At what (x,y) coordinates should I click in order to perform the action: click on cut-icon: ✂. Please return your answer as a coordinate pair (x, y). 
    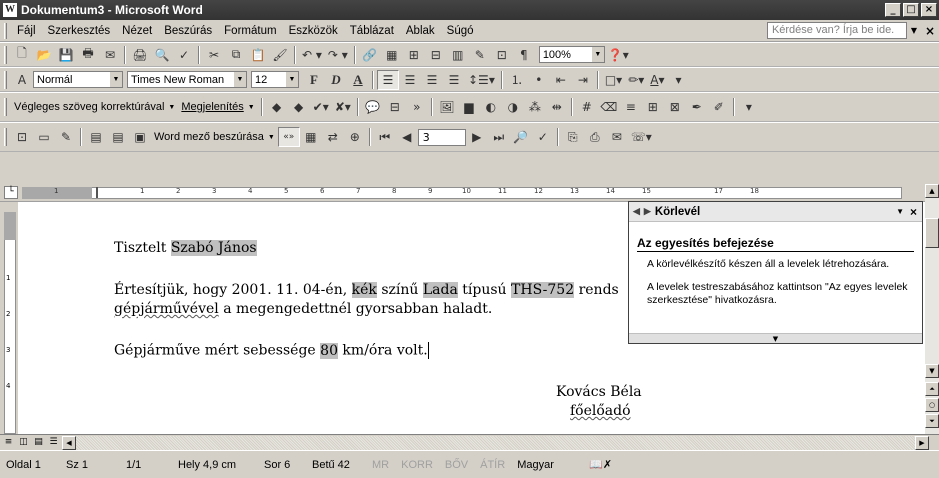
    Looking at the image, I should click on (214, 55).